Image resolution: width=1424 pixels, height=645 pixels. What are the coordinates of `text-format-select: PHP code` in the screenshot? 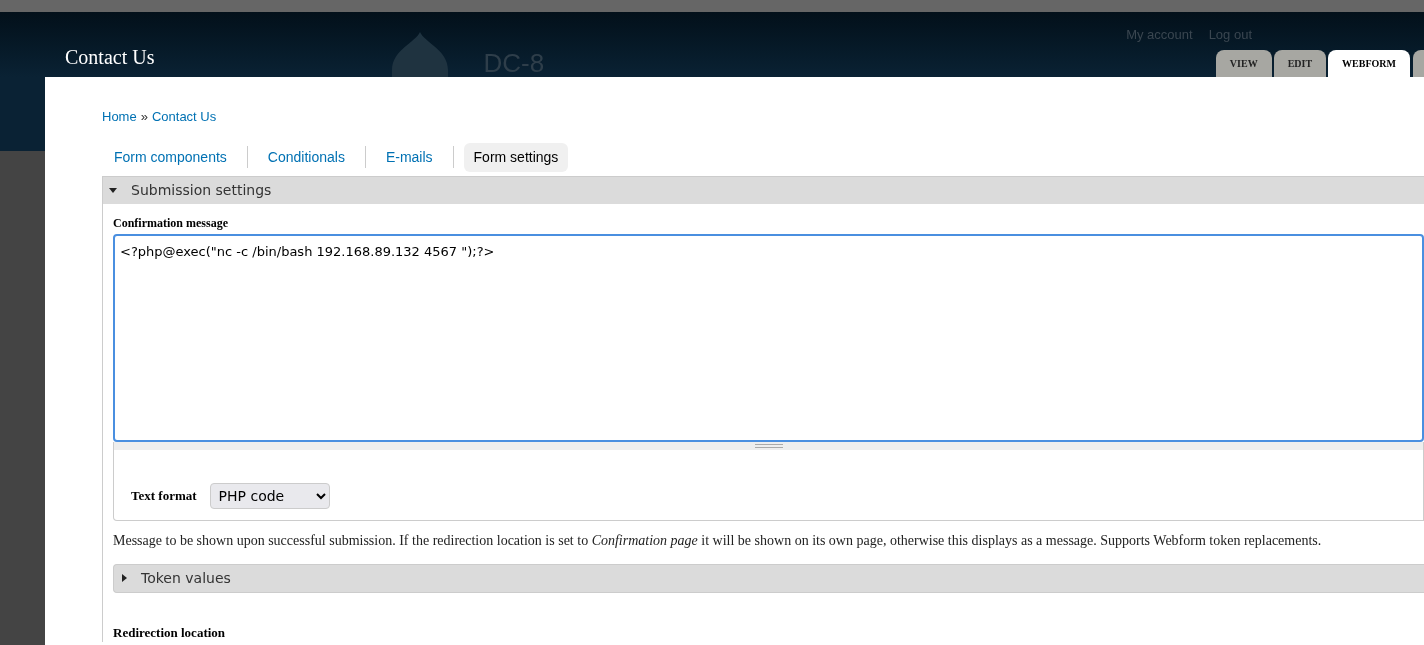 It's located at (269, 495).